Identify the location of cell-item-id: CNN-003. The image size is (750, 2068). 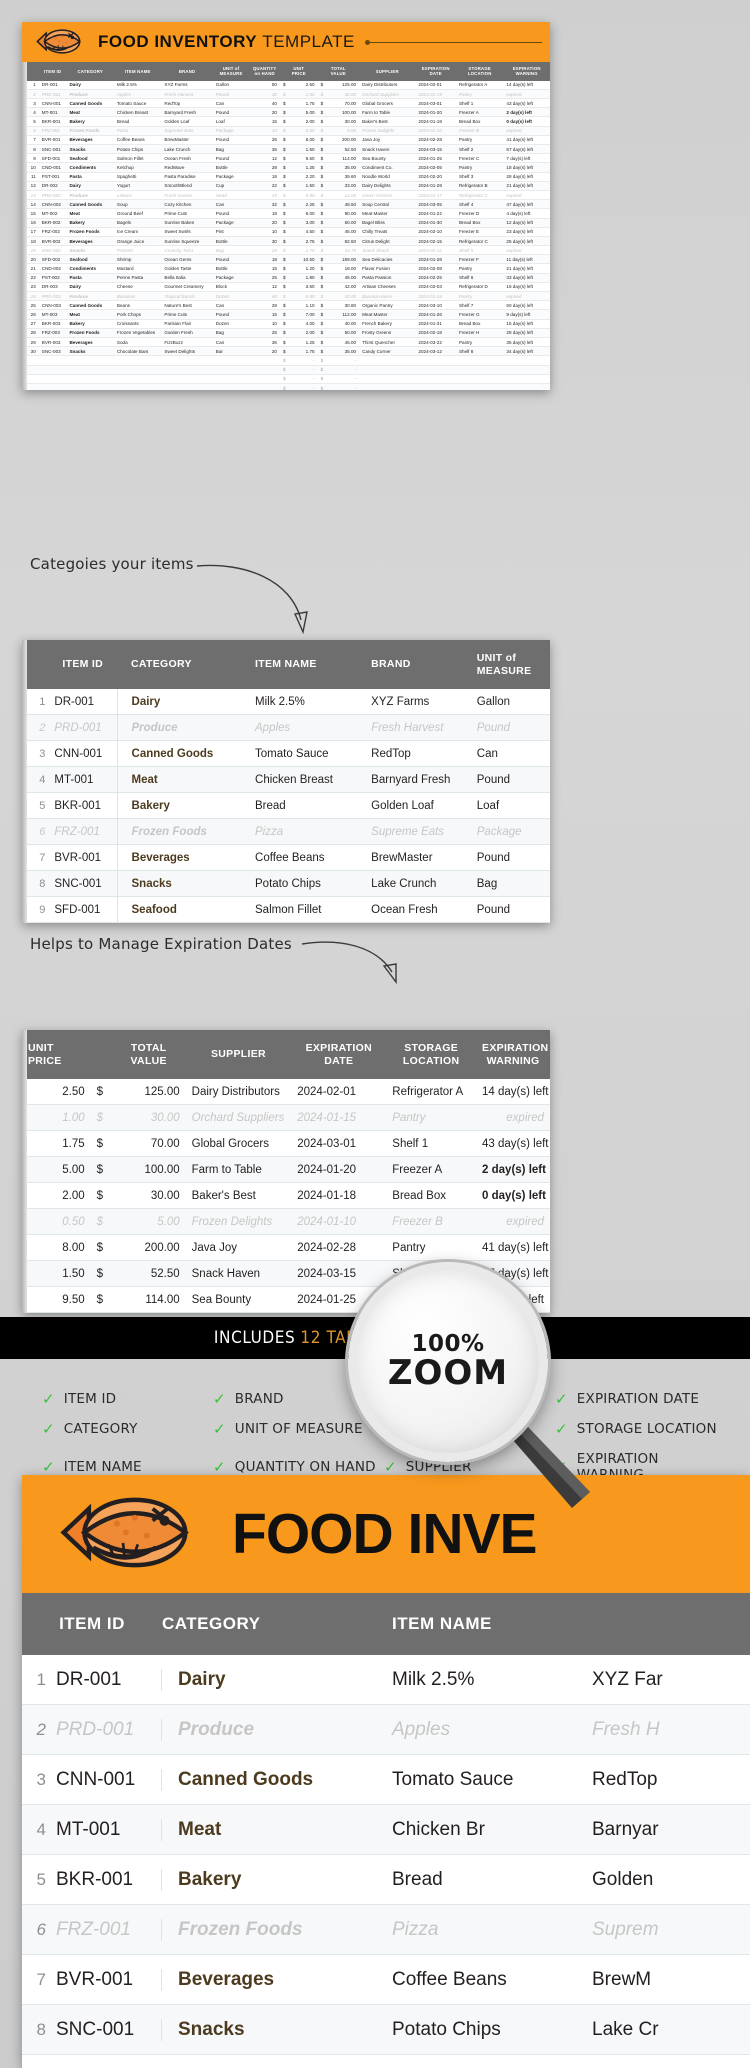
(52, 305).